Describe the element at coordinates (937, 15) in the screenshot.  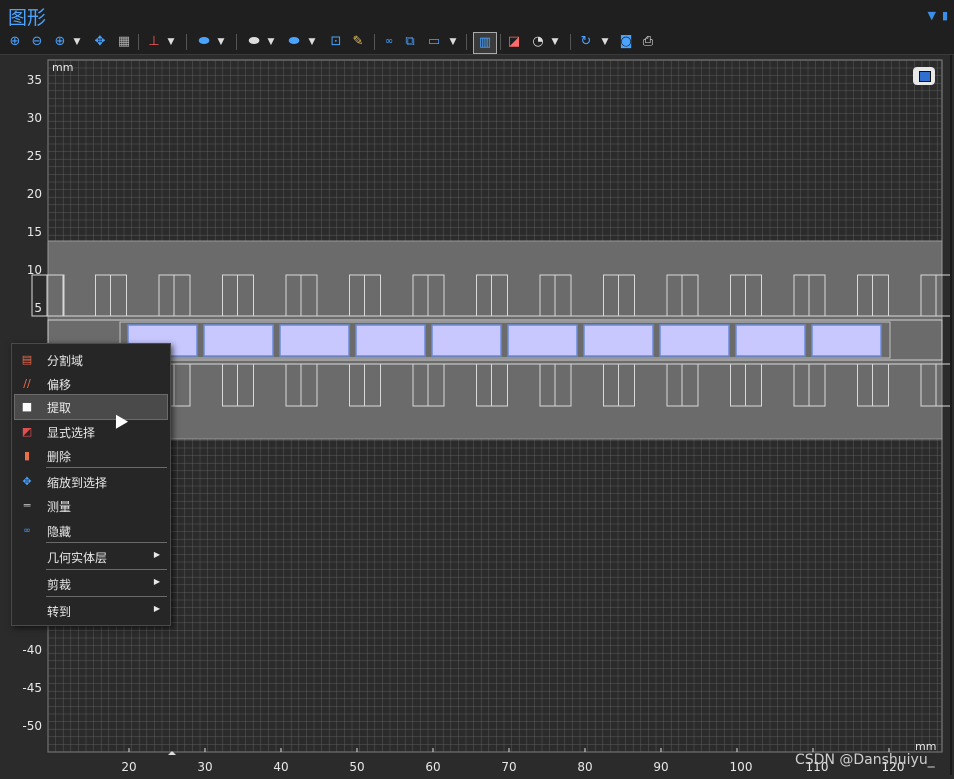
I see `title-controls: ▼ ▮` at that location.